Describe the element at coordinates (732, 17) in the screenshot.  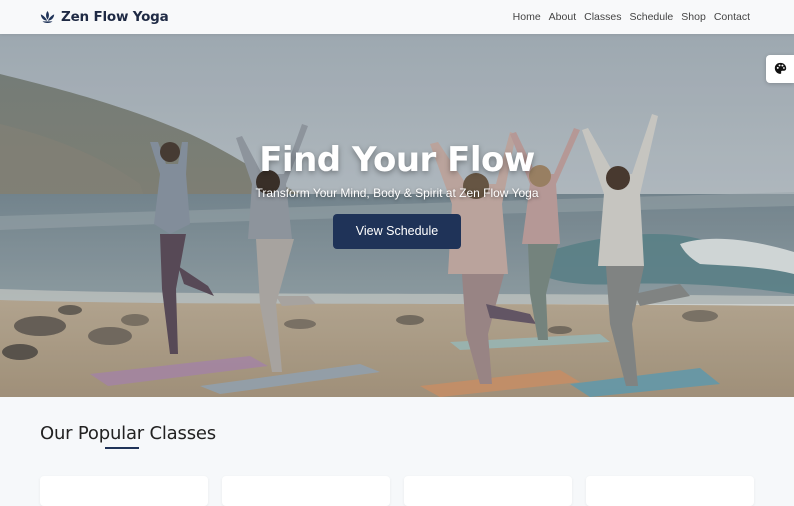
I see `nav-link-contact: Contact` at that location.